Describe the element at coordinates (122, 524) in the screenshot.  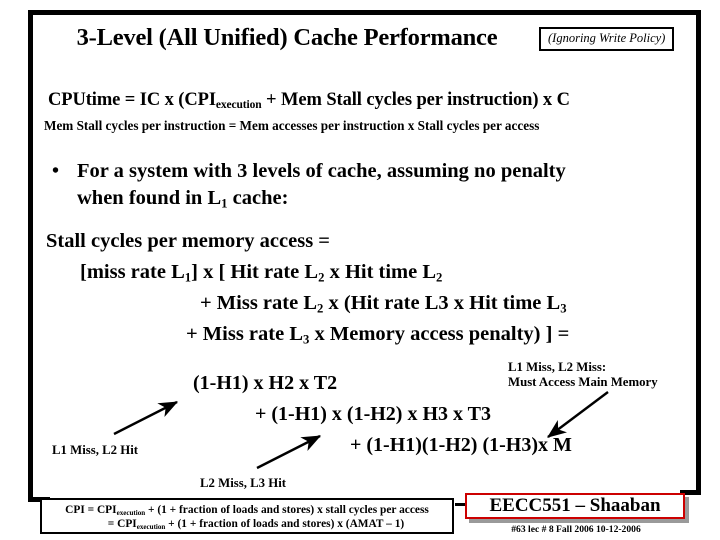
I see `cpi2-a: = CPI` at that location.